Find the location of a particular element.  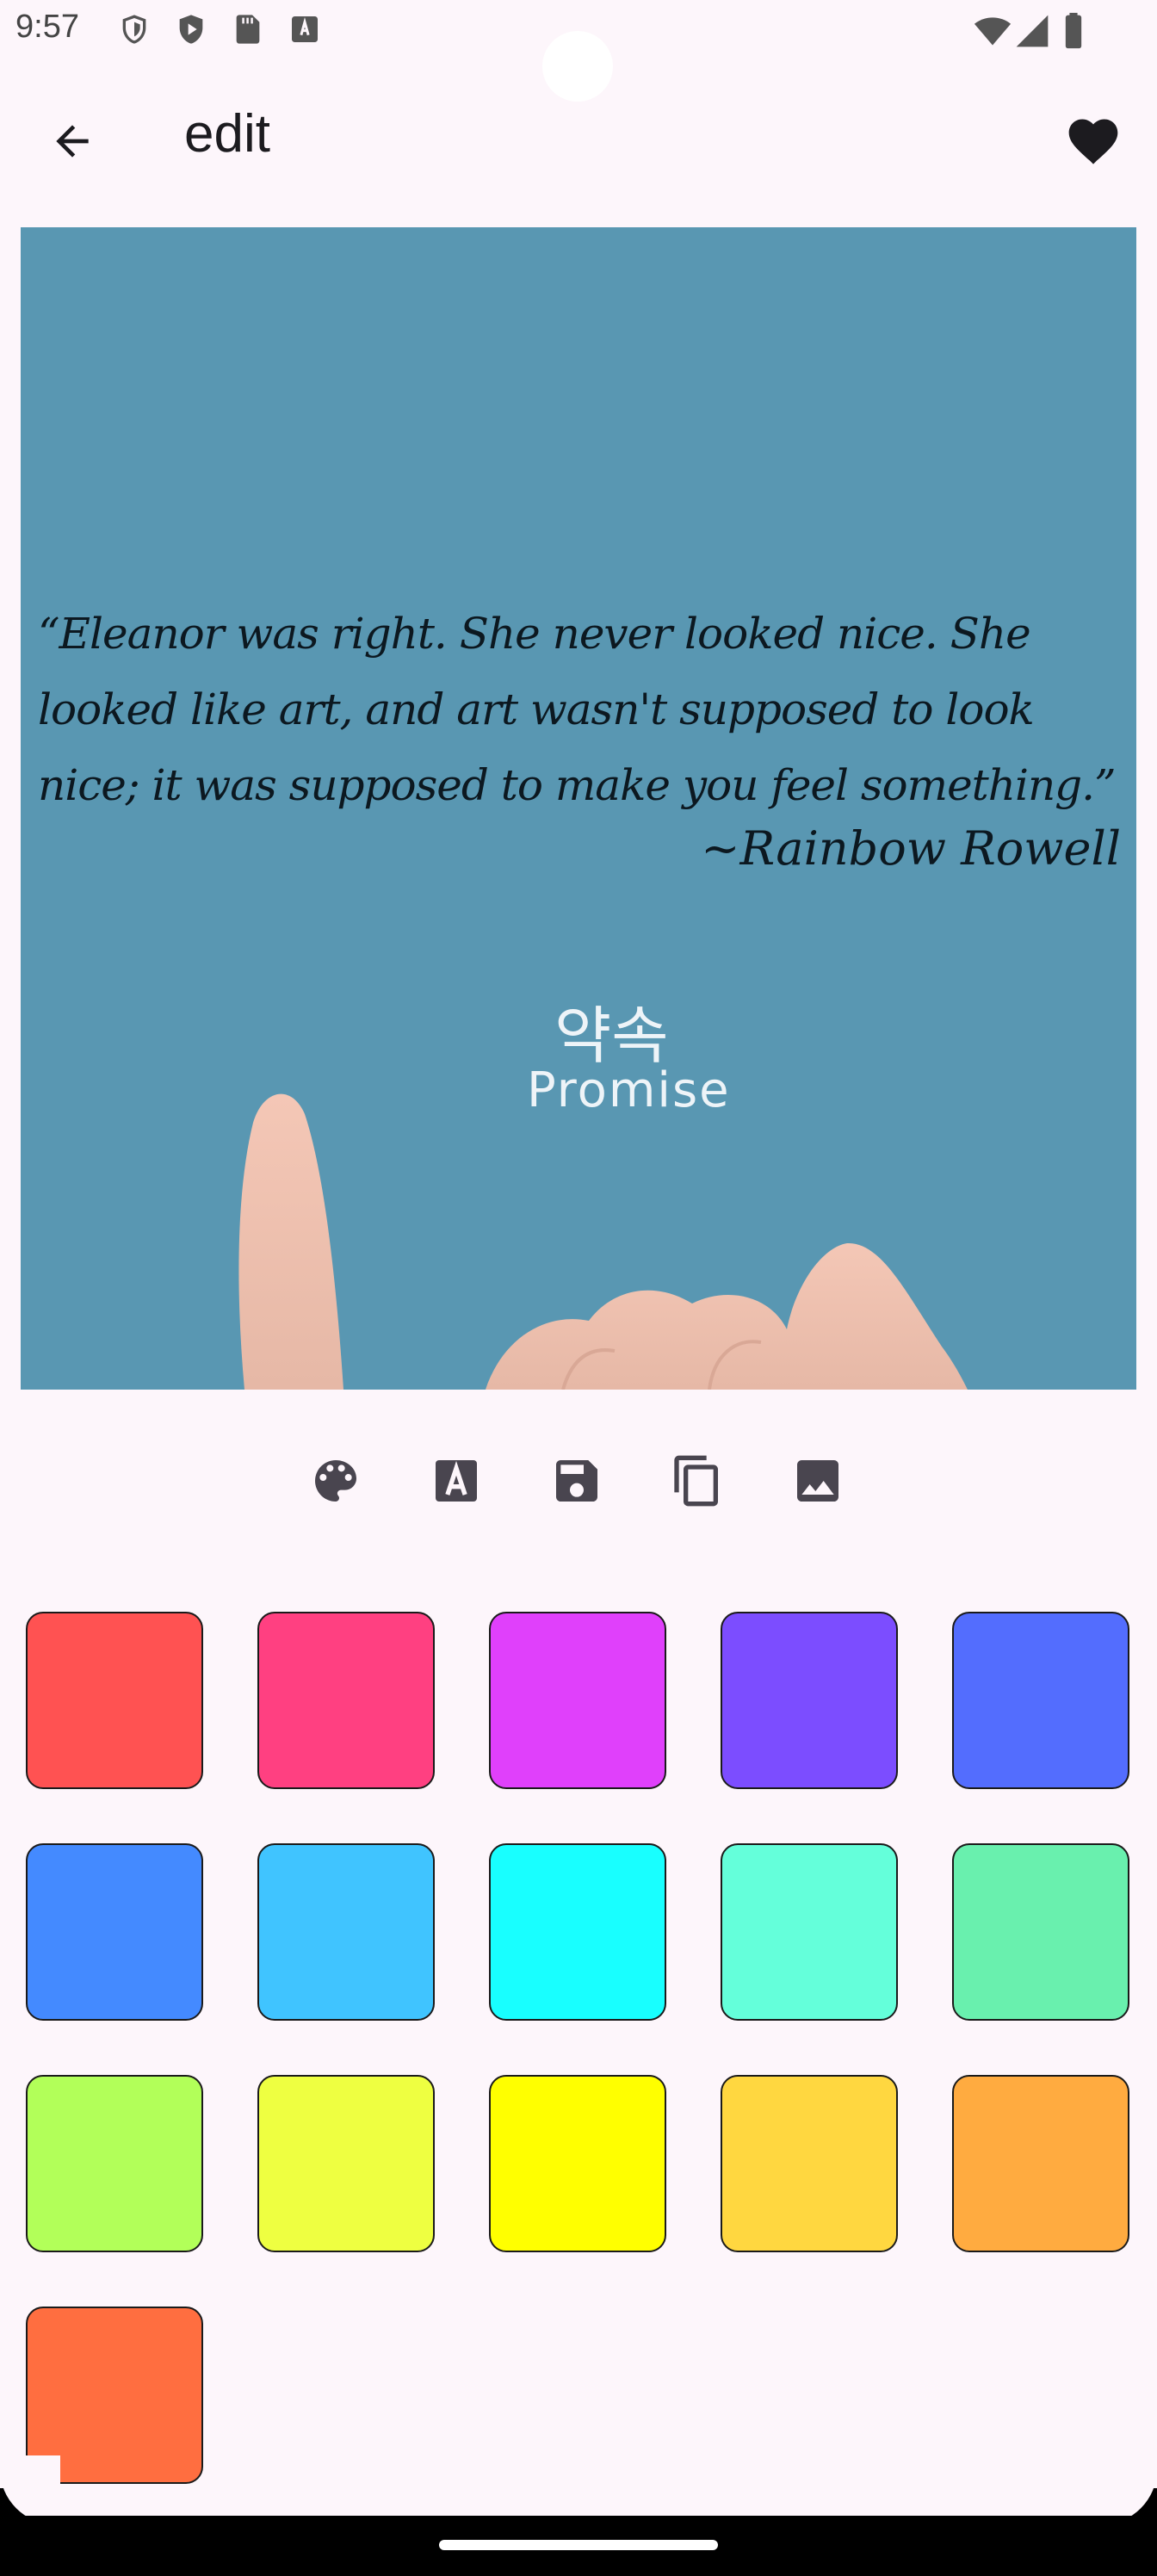

play-protect-icon is located at coordinates (191, 29).